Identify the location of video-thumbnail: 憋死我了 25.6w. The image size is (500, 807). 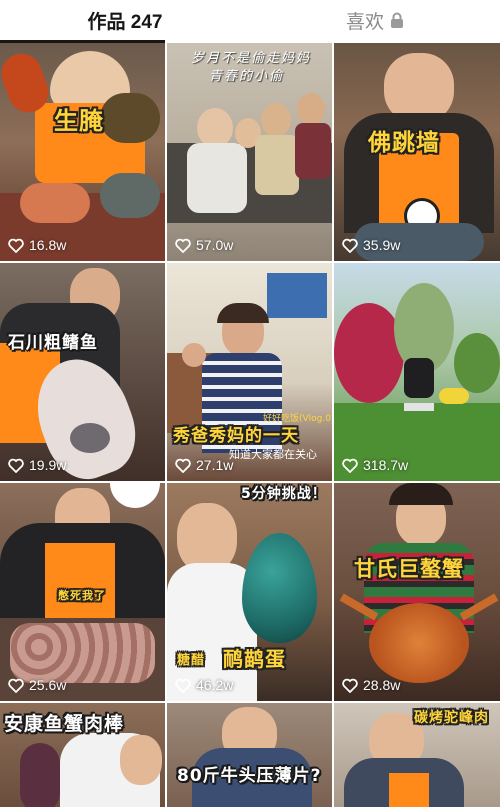
(82, 592).